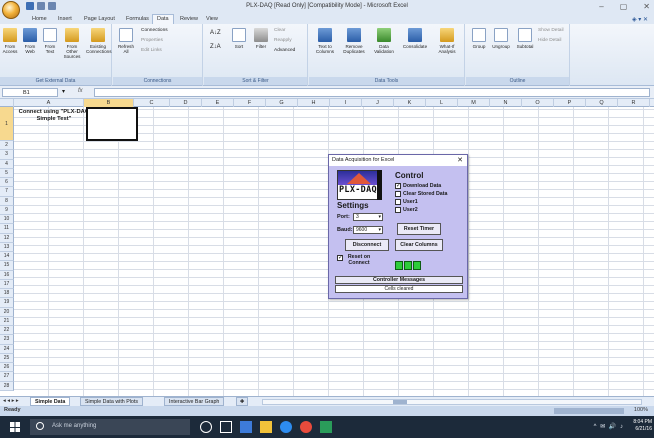  What do you see at coordinates (479, 38) in the screenshot?
I see `group-button: Group` at bounding box center [479, 38].